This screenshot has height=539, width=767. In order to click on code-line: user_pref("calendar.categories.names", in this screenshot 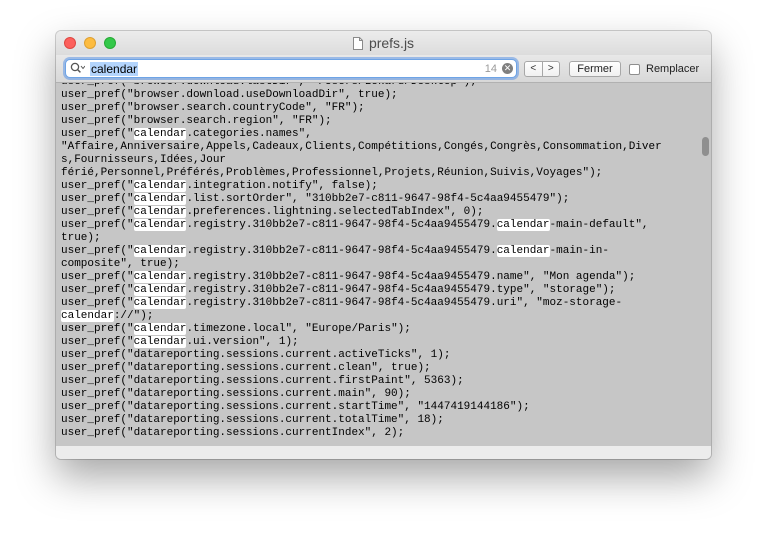, I will do `click(186, 134)`.